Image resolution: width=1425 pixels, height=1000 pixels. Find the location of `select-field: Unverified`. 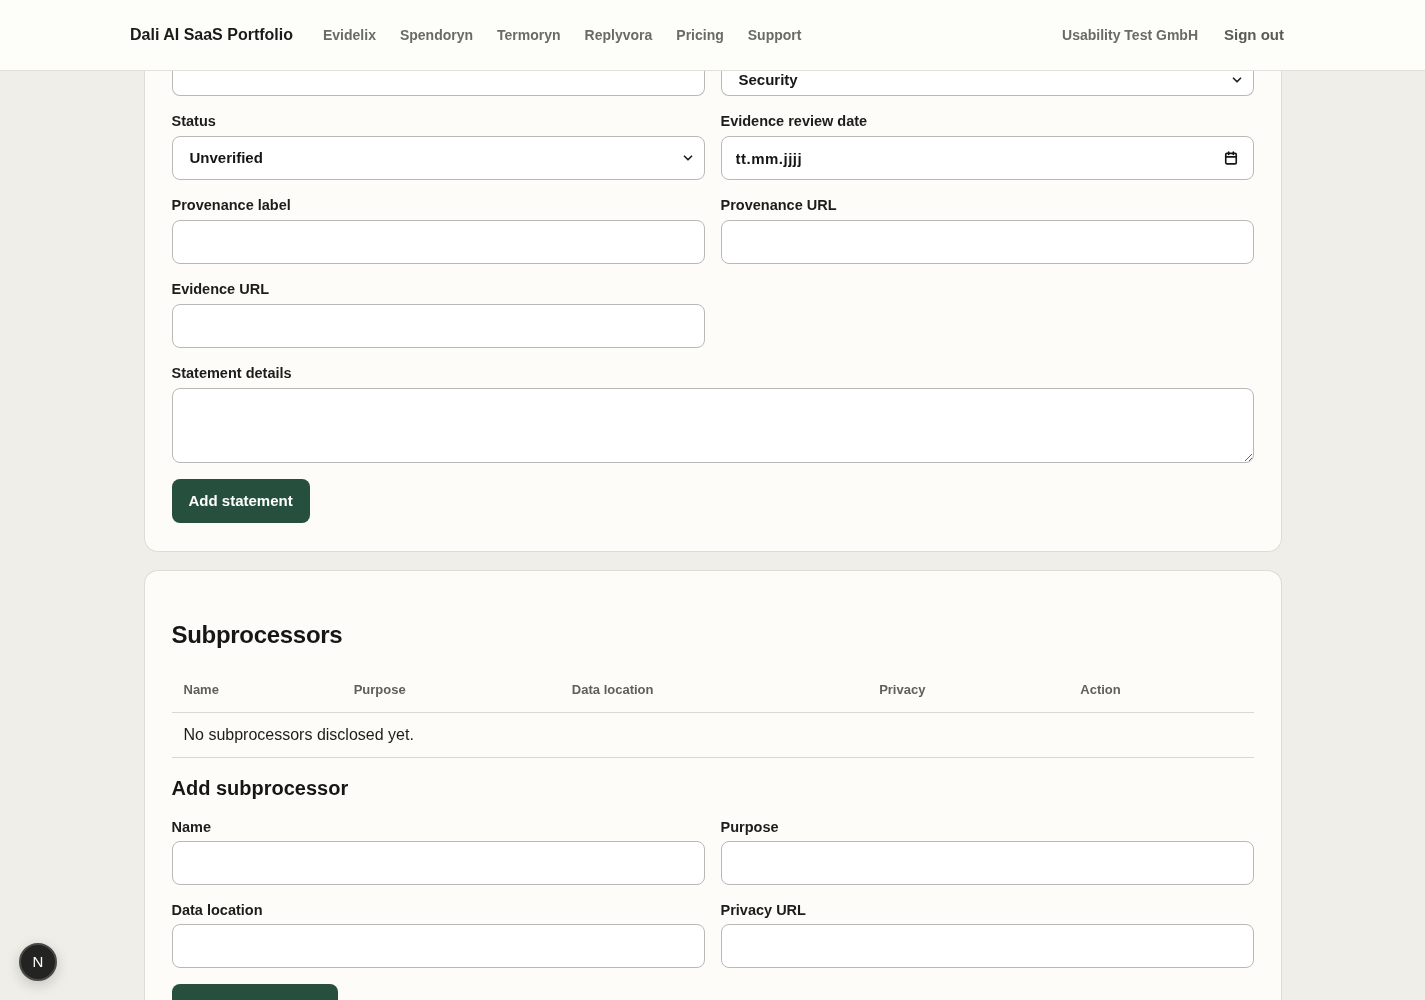

select-field: Unverified is located at coordinates (438, 158).